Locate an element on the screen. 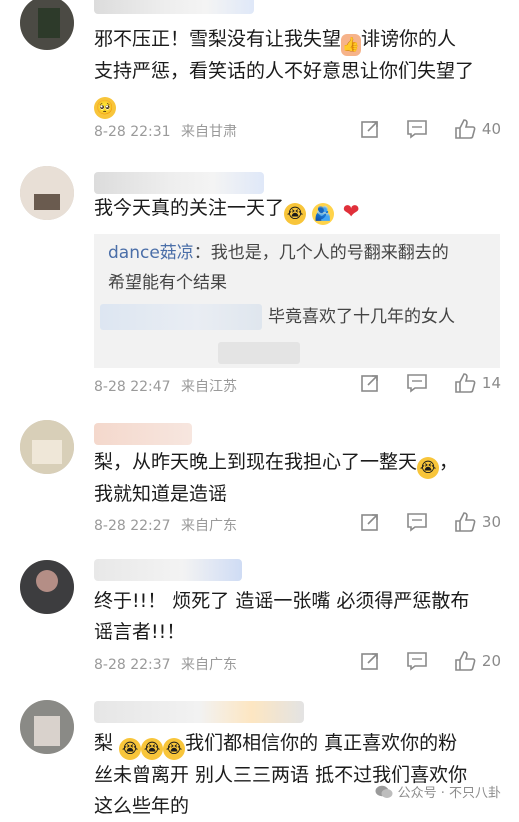  comment-text: 终于!!！ 烦死了 造谣一张嘴 必须得严惩散布 谣言者!!！ is located at coordinates (282, 616).